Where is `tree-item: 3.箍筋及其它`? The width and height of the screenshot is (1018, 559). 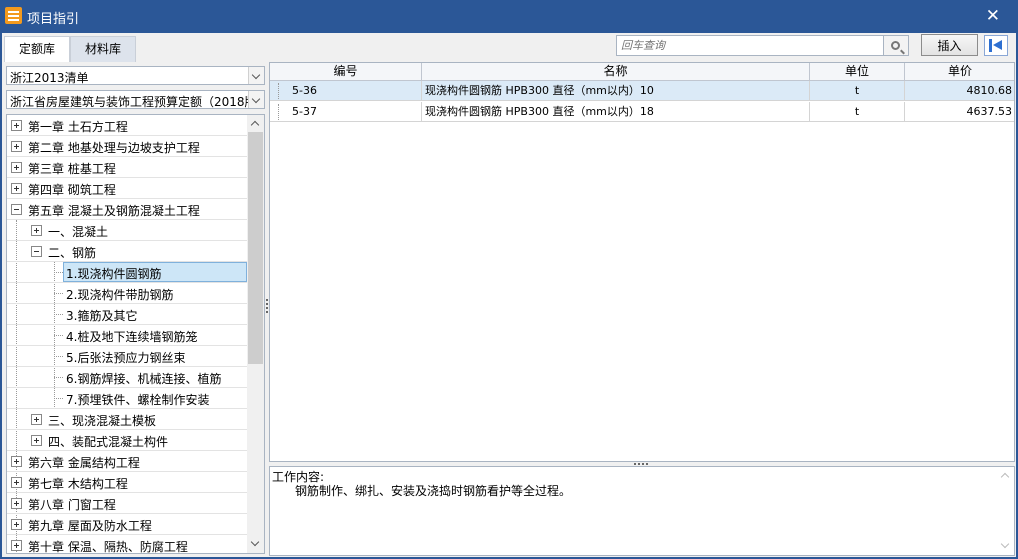 tree-item: 3.箍筋及其它 is located at coordinates (127, 314).